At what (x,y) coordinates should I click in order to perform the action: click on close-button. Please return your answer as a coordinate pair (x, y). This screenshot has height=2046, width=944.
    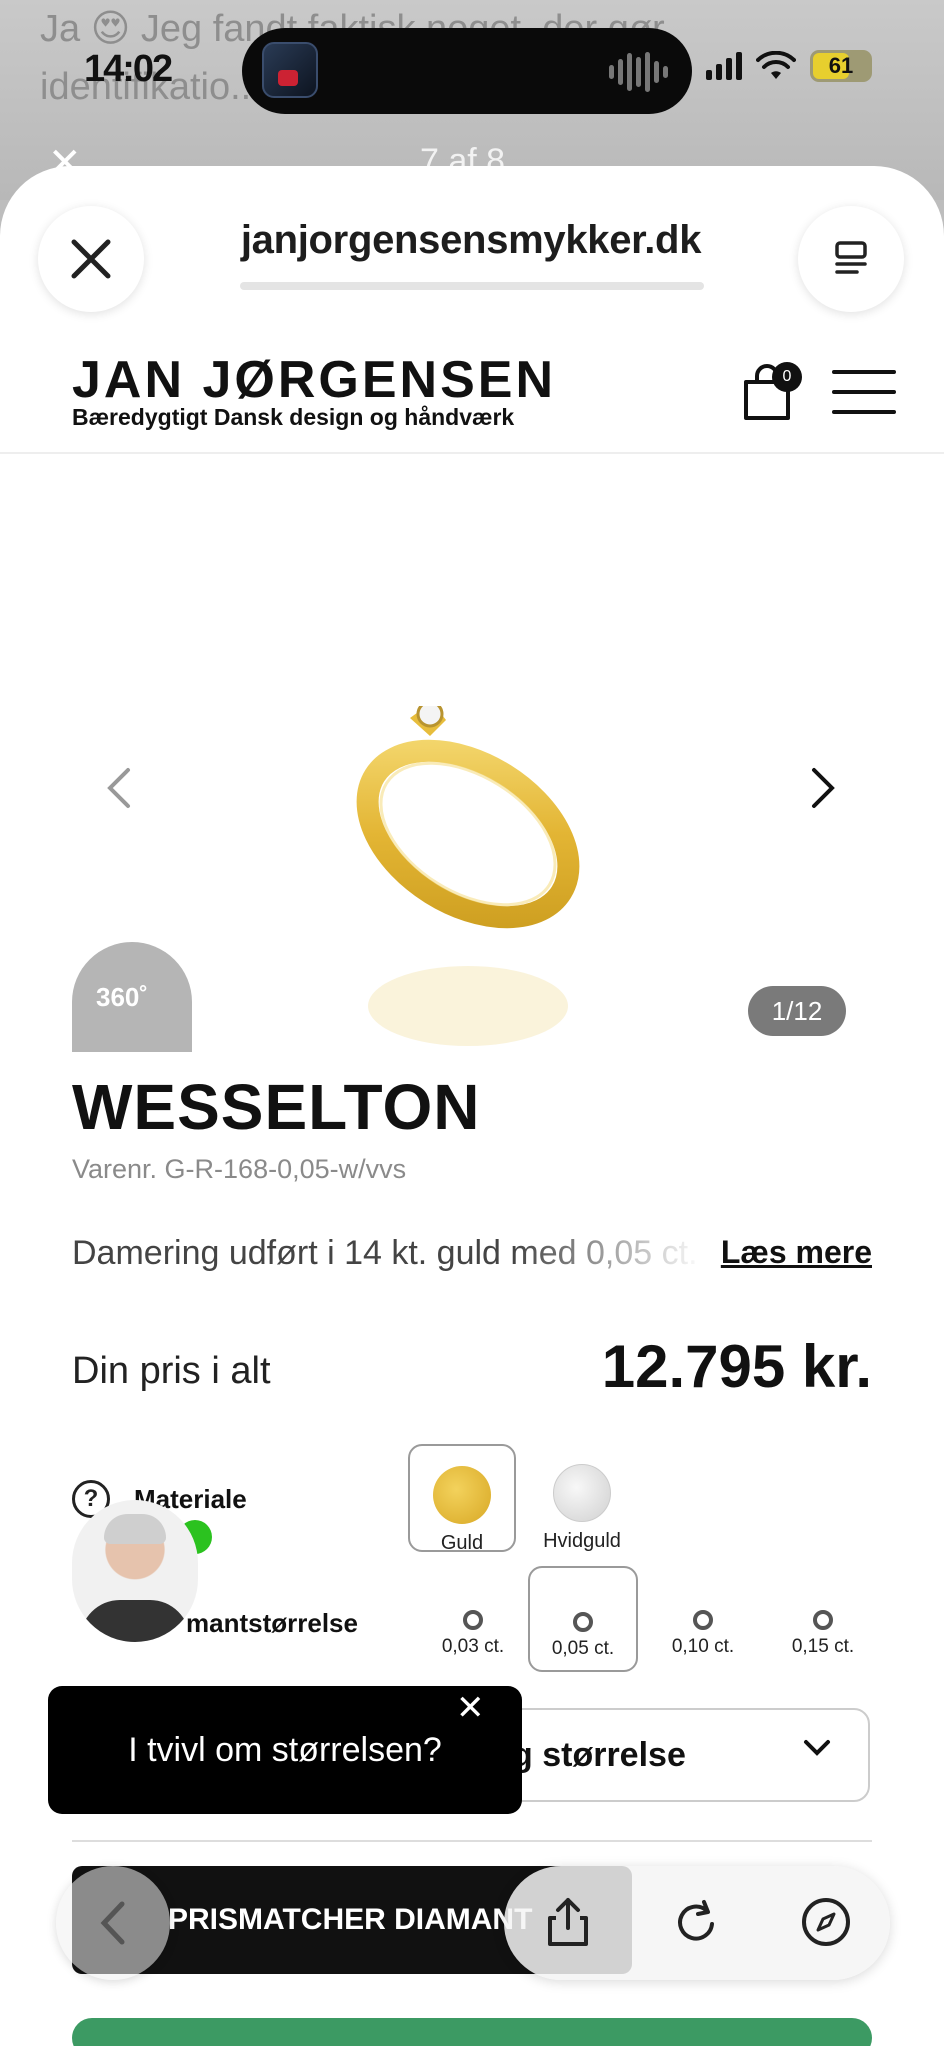
    Looking at the image, I should click on (91, 259).